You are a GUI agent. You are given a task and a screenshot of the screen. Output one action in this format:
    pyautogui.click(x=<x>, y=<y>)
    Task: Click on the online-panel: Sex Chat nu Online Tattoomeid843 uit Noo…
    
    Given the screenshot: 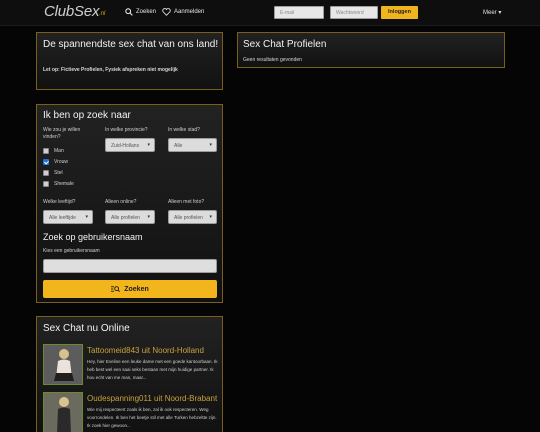 What is the action you would take?
    pyautogui.click(x=129, y=374)
    